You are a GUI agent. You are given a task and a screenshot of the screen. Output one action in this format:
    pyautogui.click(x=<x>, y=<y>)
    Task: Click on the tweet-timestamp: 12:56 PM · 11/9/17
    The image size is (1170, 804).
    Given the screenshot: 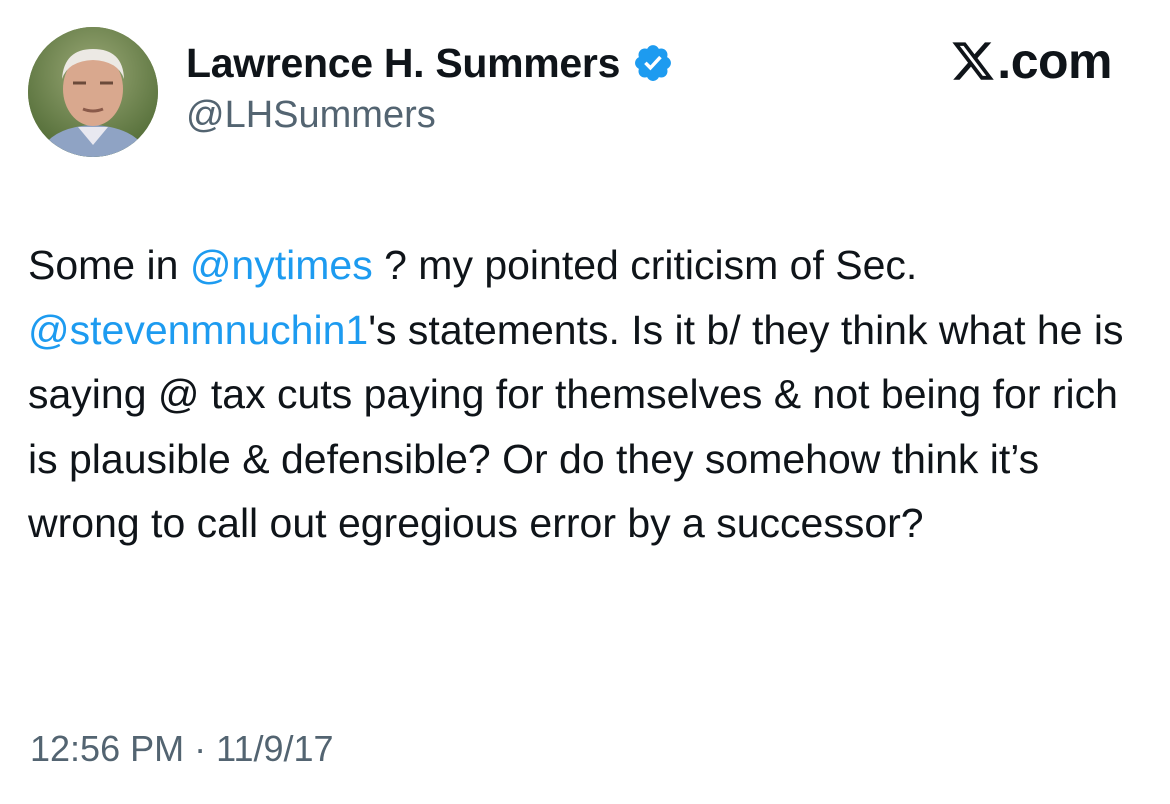 What is the action you would take?
    pyautogui.click(x=182, y=749)
    